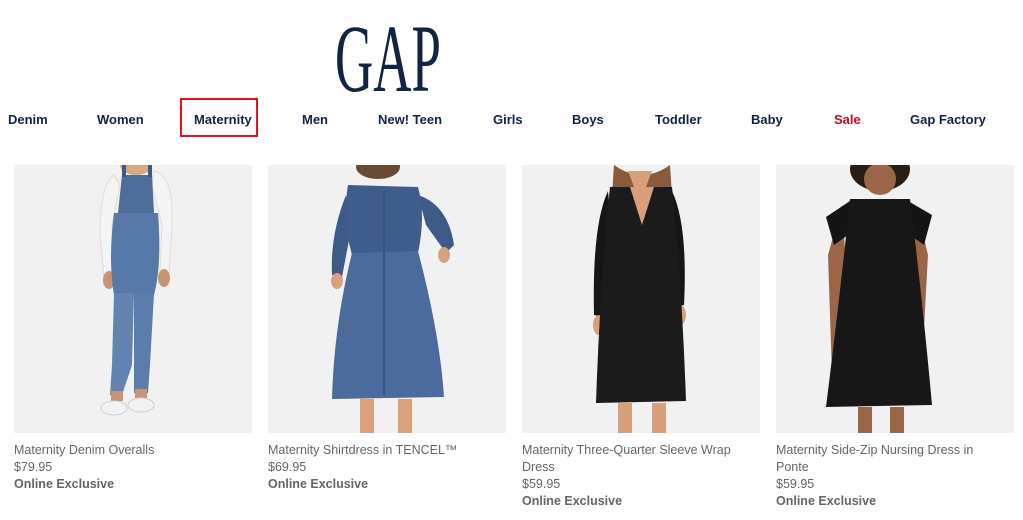  Describe the element at coordinates (948, 120) in the screenshot. I see `nav-item-gap-factory: Gap Factory` at that location.